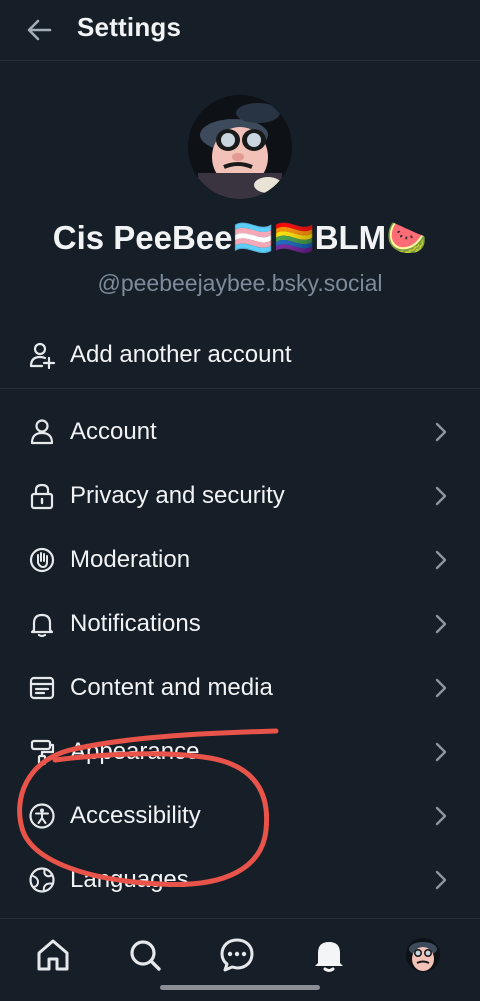 This screenshot has width=480, height=1001. I want to click on person-icon, so click(42, 432).